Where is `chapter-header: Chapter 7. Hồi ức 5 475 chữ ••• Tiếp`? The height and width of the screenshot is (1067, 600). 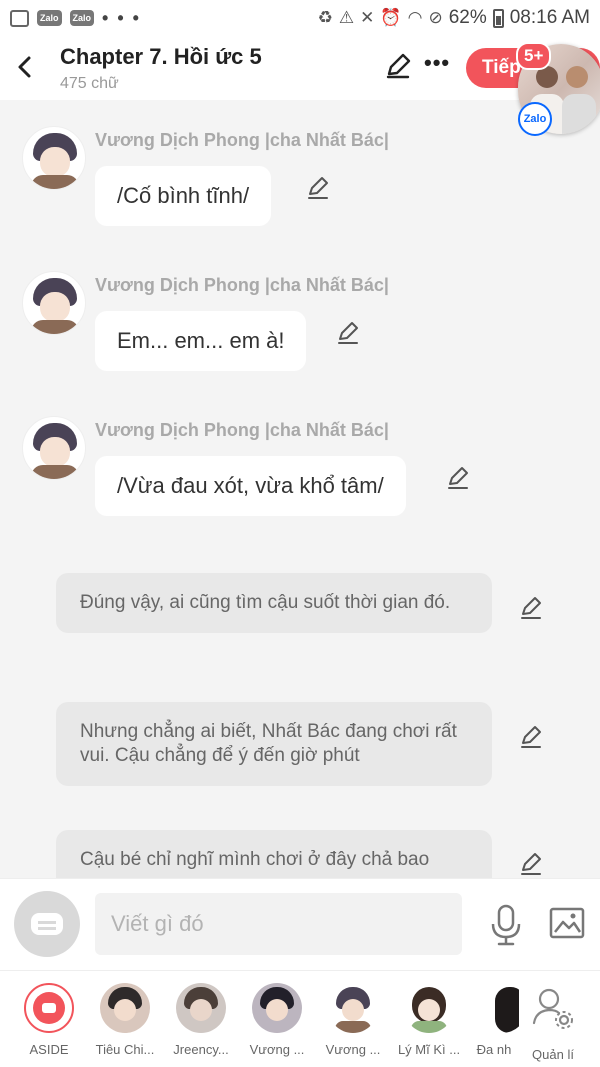 chapter-header: Chapter 7. Hồi ức 5 475 chữ ••• Tiếp is located at coordinates (300, 68).